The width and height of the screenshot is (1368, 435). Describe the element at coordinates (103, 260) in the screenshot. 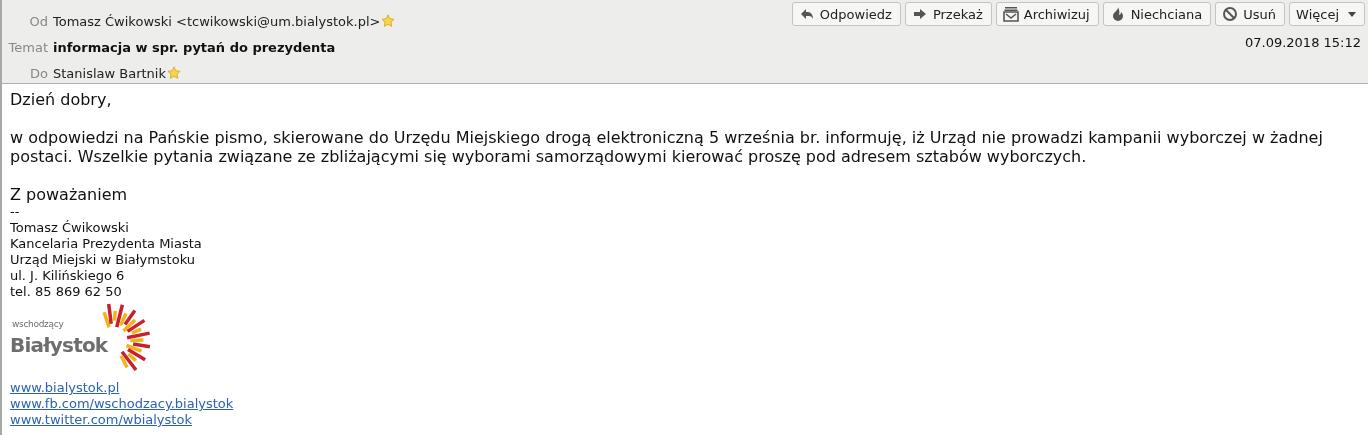

I see `signature-line: Urząd Miejski w Białymstoku` at that location.